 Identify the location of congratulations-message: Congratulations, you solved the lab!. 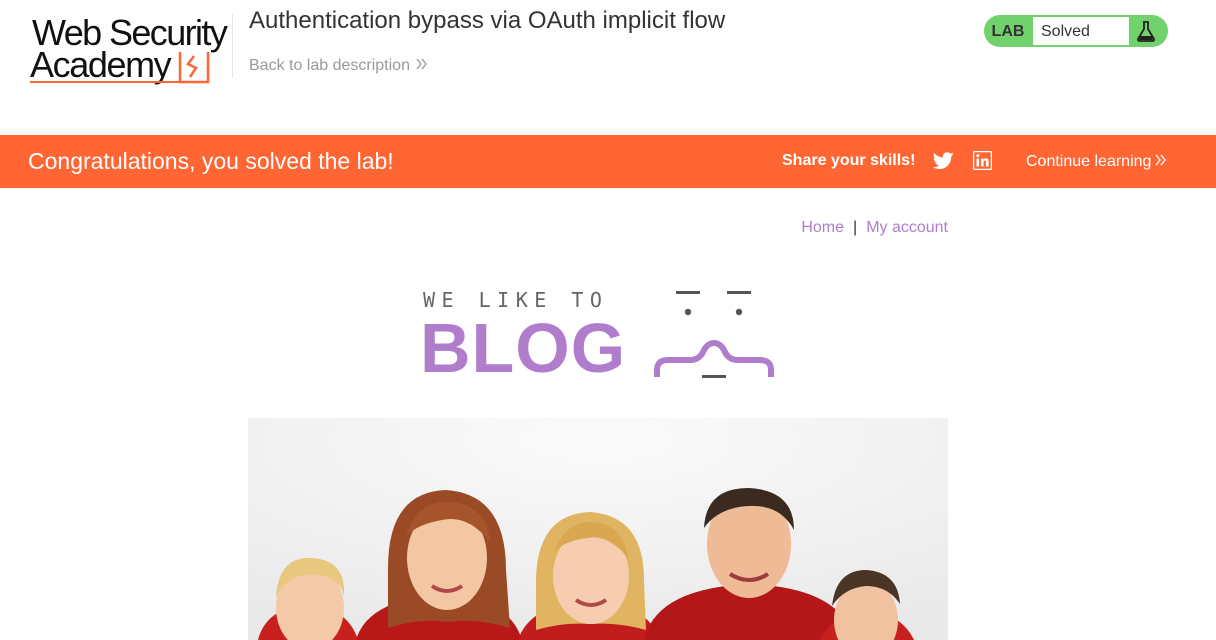
(211, 161).